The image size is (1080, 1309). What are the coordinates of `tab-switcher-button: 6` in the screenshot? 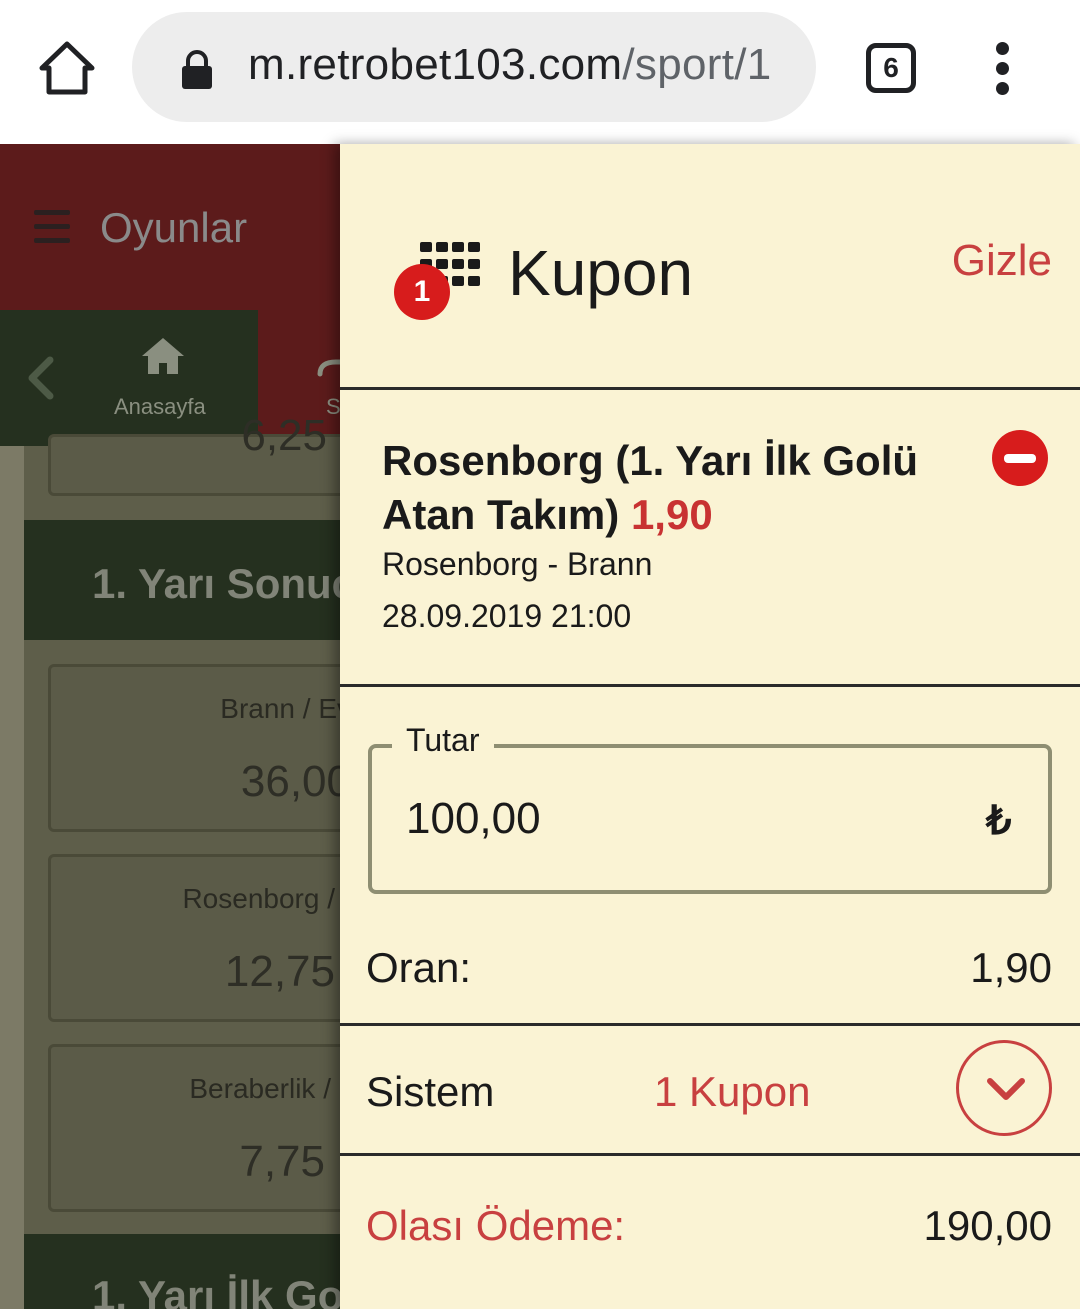 It's located at (891, 68).